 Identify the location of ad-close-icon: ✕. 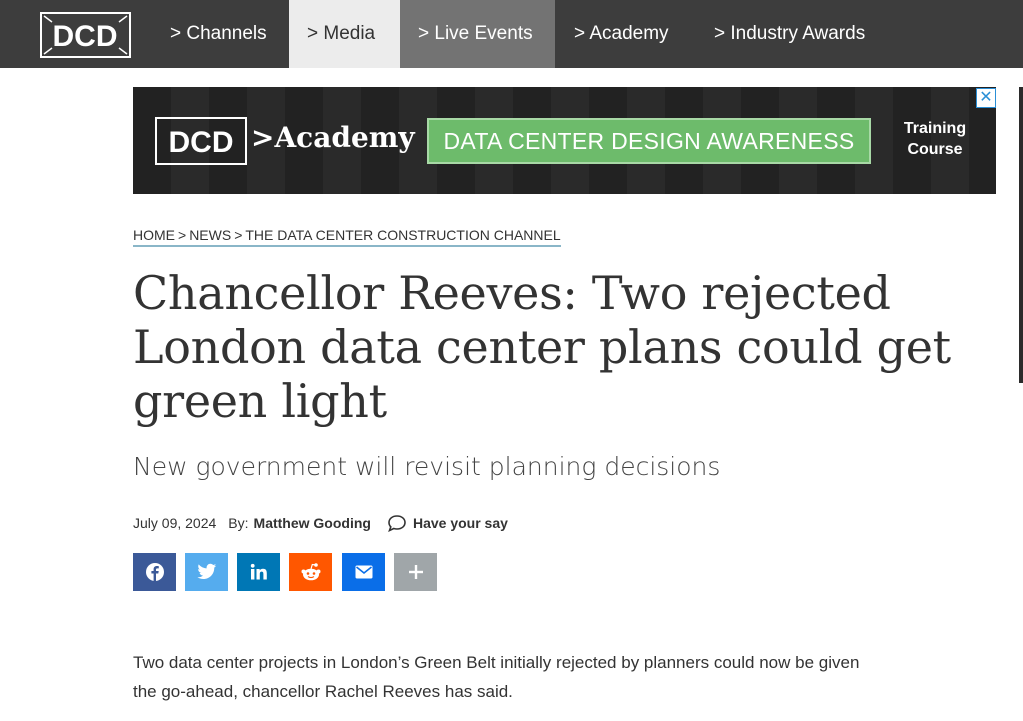
(986, 98).